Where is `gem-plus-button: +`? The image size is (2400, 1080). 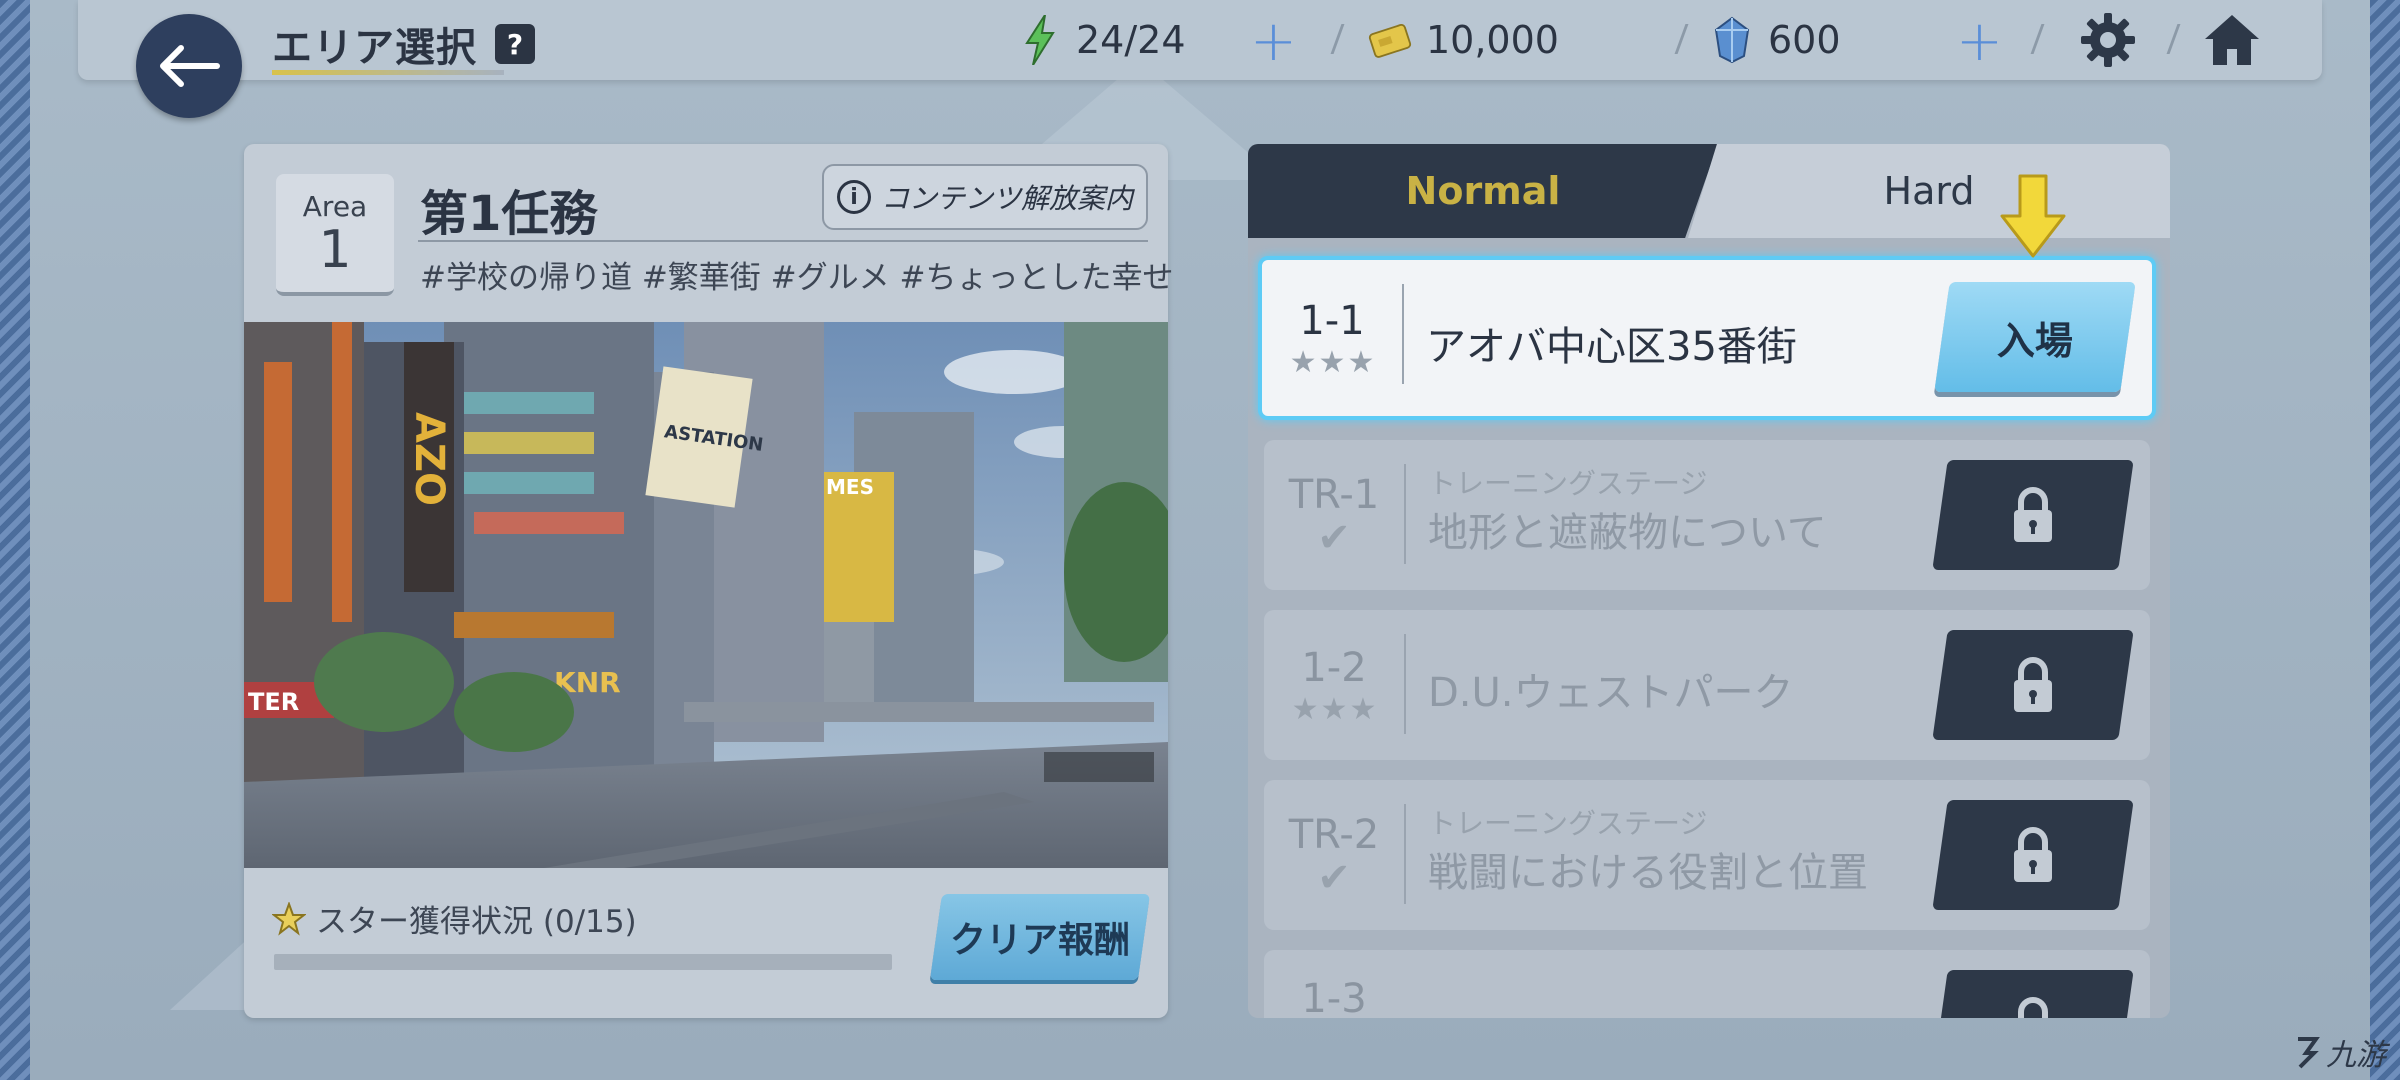 gem-plus-button: + is located at coordinates (1979, 42).